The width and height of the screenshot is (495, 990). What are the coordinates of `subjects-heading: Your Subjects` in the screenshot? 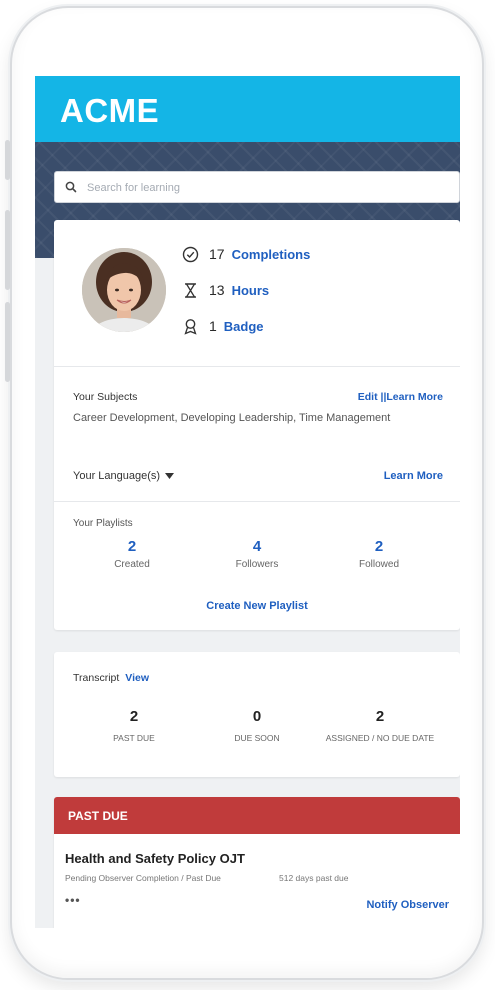 It's located at (105, 397).